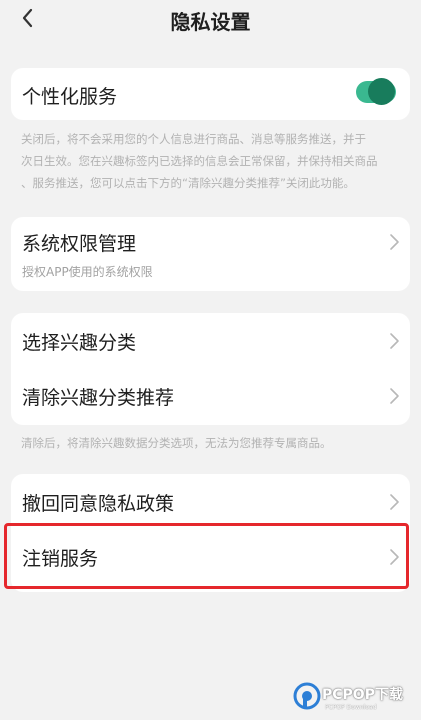  Describe the element at coordinates (79, 343) in the screenshot. I see `select-interest-label: 选择兴趣分类` at that location.